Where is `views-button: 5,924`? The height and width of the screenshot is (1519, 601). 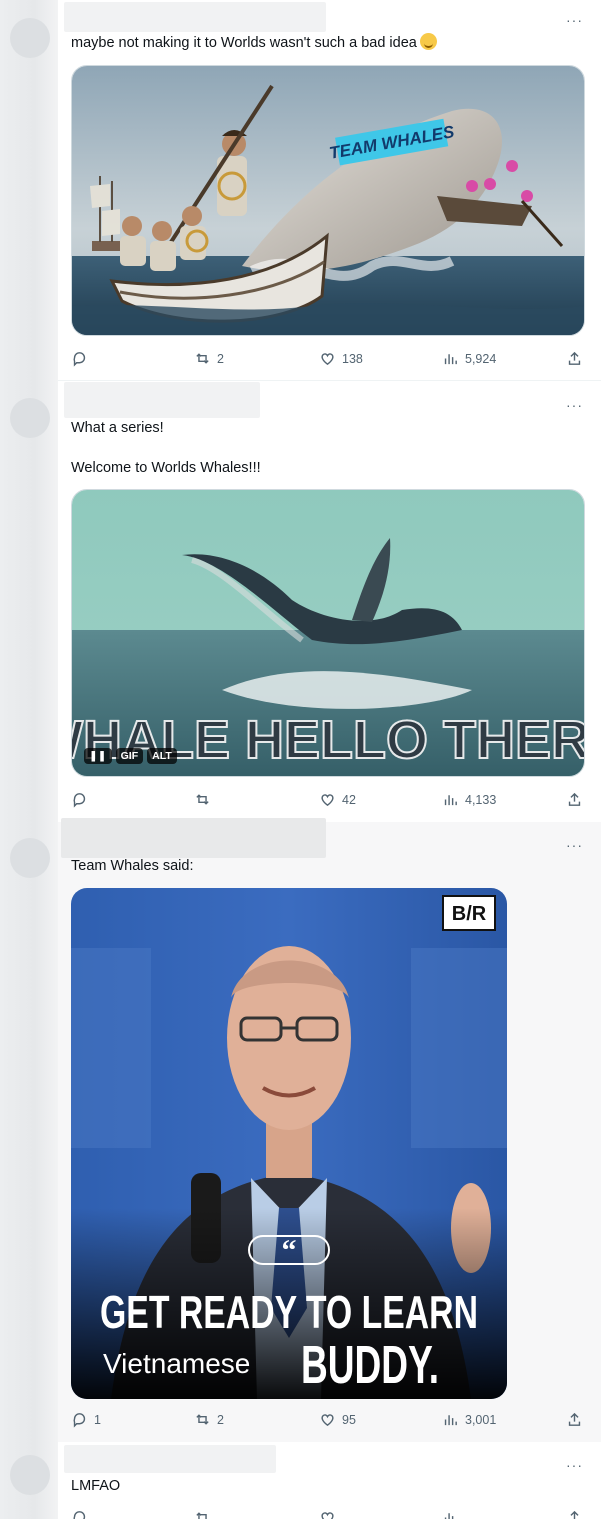 views-button: 5,924 is located at coordinates (469, 358).